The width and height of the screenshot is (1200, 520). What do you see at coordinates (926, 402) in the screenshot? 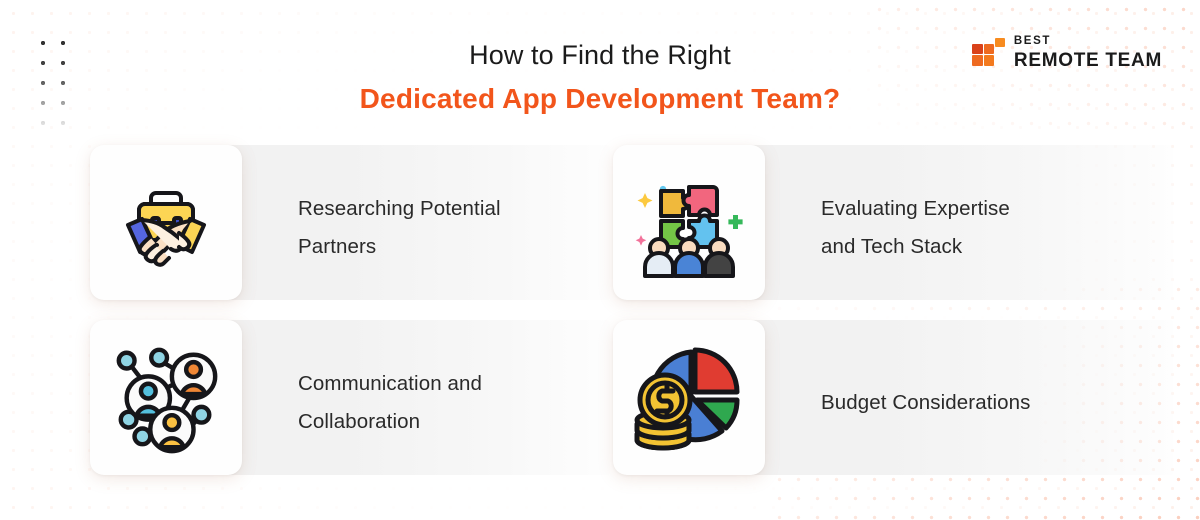
I see `card-label: Budget Considerations` at bounding box center [926, 402].